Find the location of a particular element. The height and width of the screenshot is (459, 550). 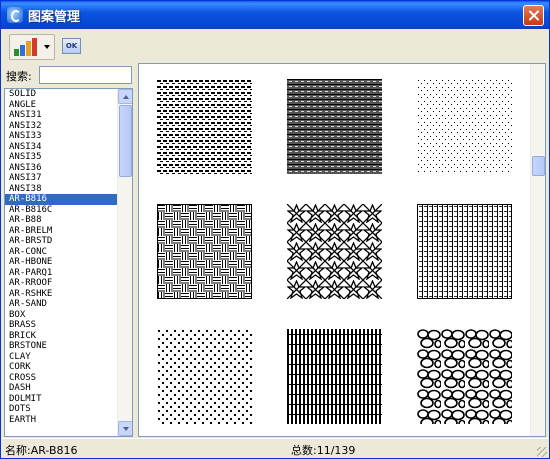

pattern-list-item: ANSI33 is located at coordinates (61, 136).